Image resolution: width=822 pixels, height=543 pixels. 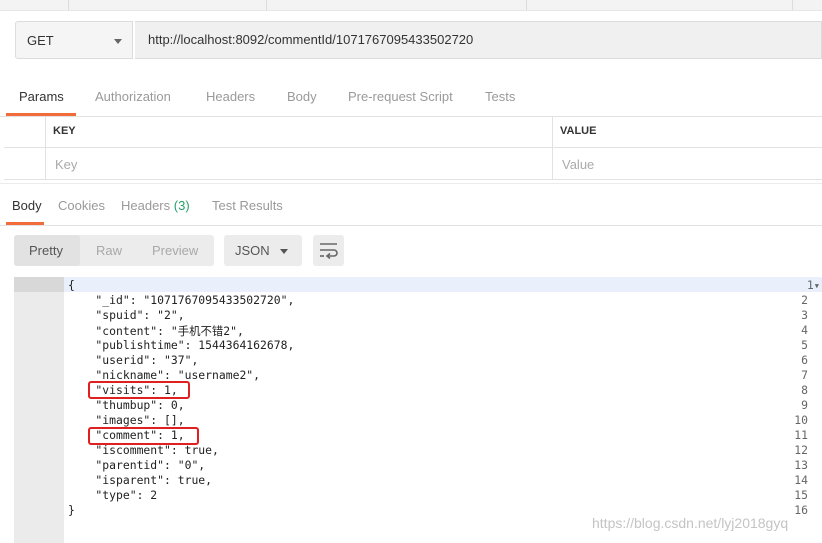 What do you see at coordinates (804, 360) in the screenshot?
I see `line-number: 6` at bounding box center [804, 360].